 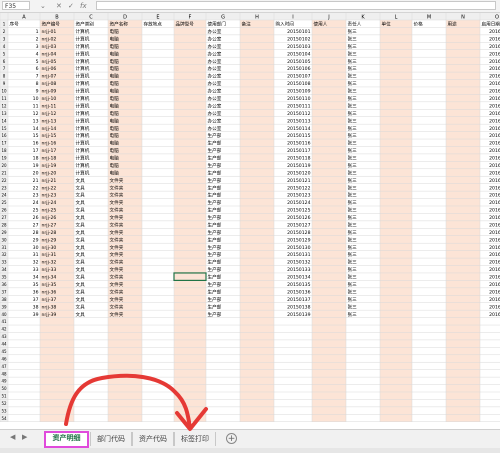 I want to click on row-number: 21, so click(x=4, y=172).